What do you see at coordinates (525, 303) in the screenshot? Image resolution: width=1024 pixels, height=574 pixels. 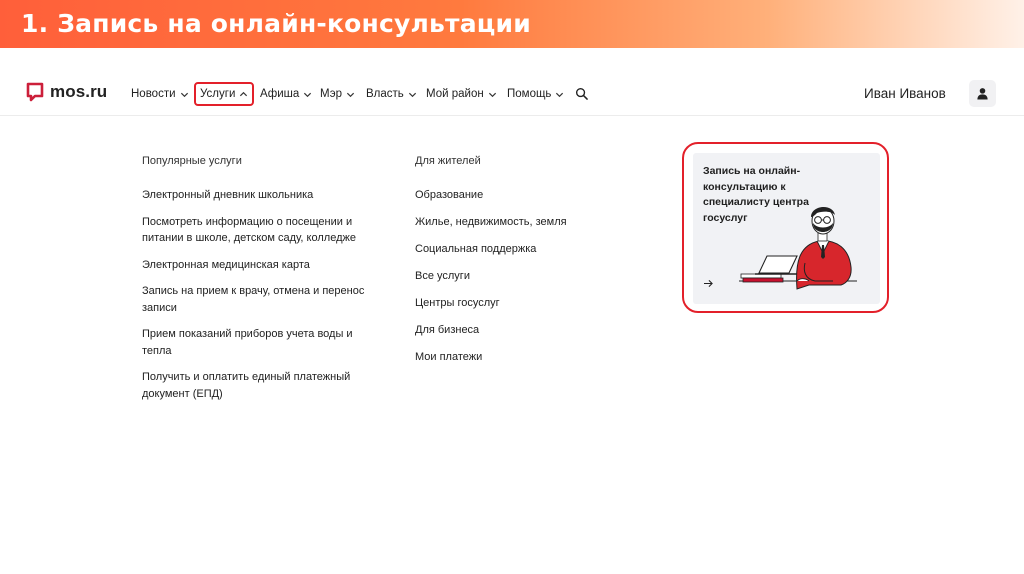 I see `residents-link-service-centers: Центры госуслуг` at bounding box center [525, 303].